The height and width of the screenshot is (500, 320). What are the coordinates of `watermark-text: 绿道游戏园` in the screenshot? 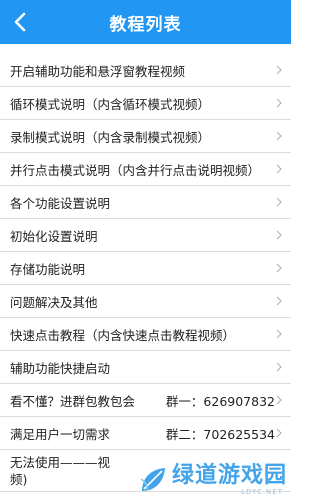 It's located at (229, 475).